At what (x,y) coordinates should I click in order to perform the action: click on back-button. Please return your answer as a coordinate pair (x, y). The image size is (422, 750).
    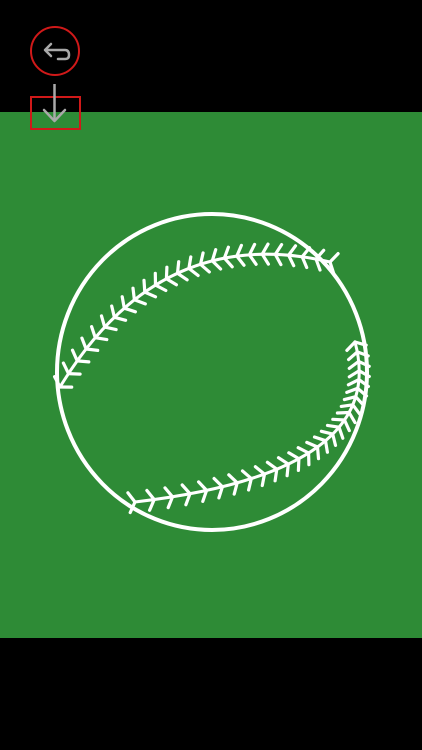
    Looking at the image, I should click on (55, 51).